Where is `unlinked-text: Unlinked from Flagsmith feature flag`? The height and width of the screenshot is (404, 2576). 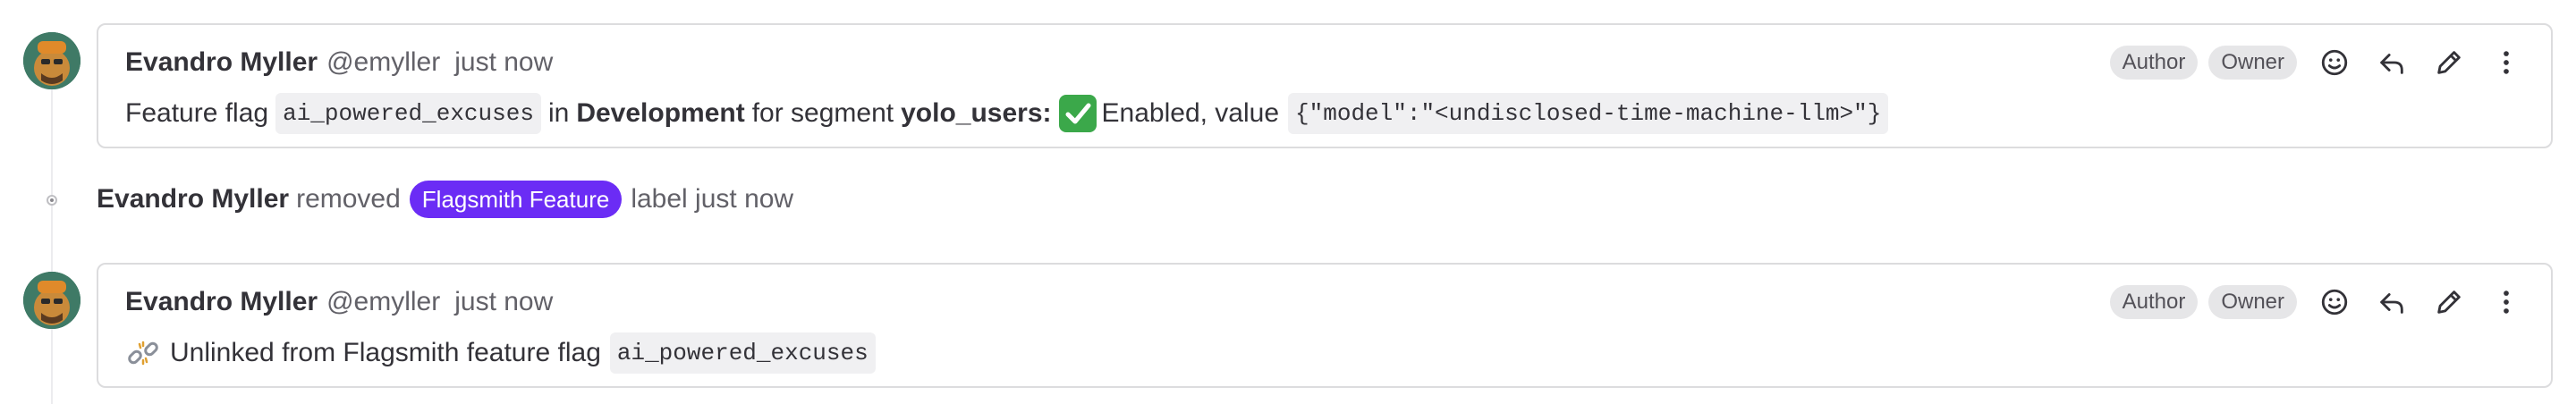 unlinked-text: Unlinked from Flagsmith feature flag is located at coordinates (385, 352).